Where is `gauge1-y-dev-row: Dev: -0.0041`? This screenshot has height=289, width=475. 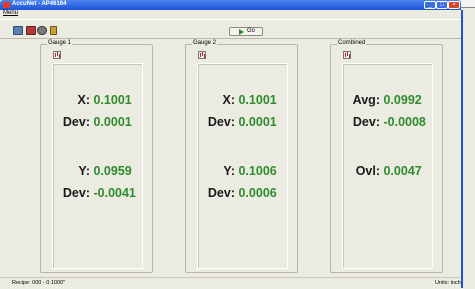 gauge1-y-dev-row: Dev: -0.0041 is located at coordinates (94, 193).